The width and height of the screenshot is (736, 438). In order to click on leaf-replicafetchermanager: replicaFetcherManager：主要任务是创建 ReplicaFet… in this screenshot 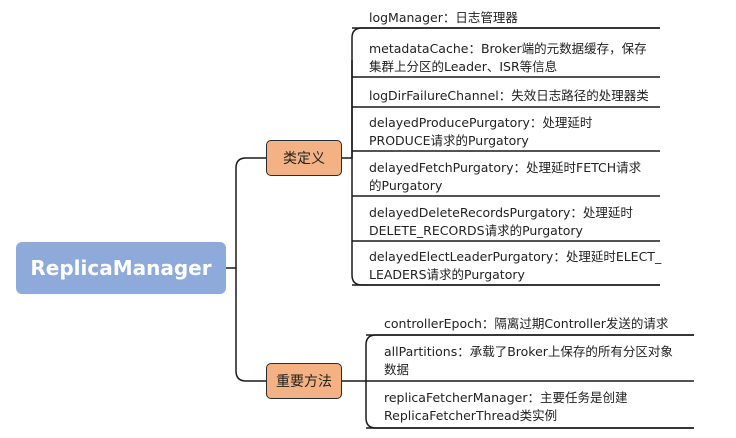, I will do `click(505, 407)`.